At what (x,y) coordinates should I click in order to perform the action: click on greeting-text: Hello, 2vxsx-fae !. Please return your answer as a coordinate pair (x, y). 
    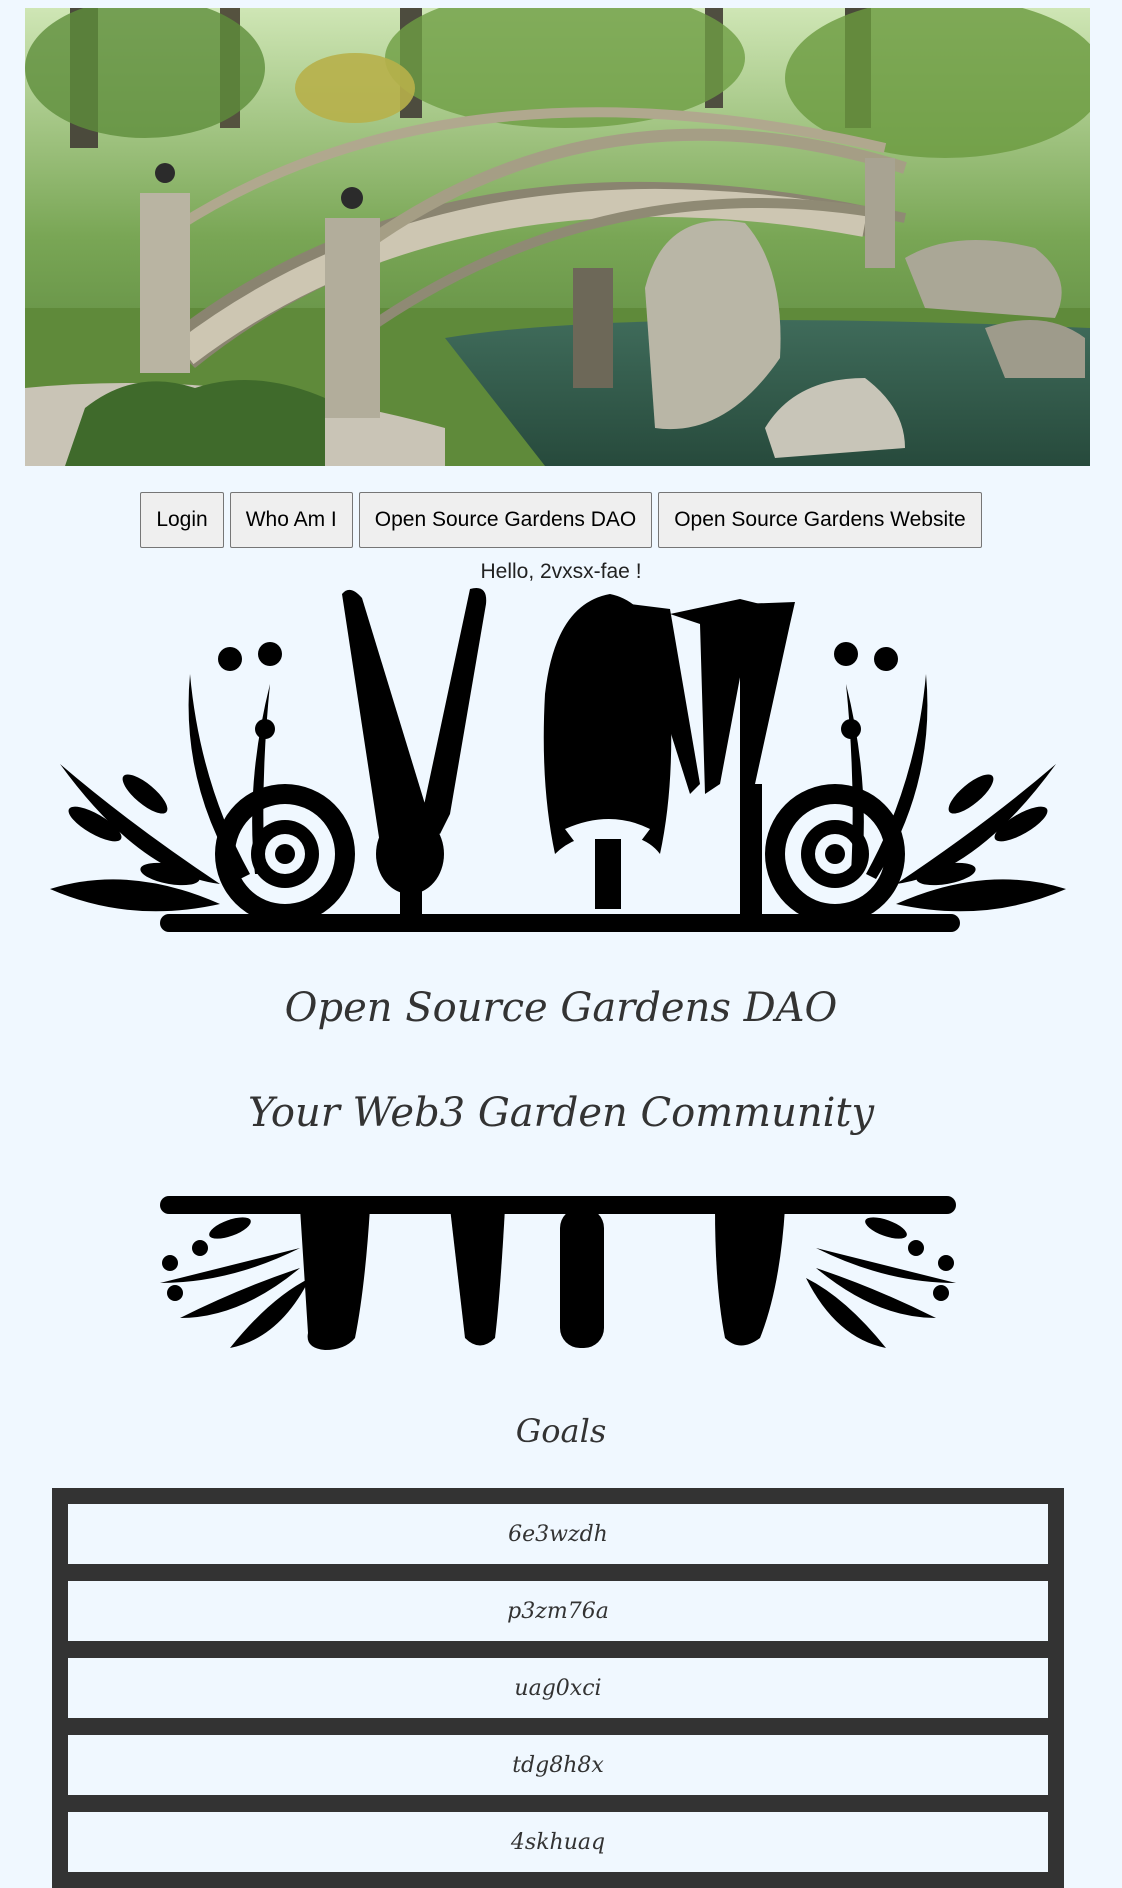
    Looking at the image, I should click on (561, 571).